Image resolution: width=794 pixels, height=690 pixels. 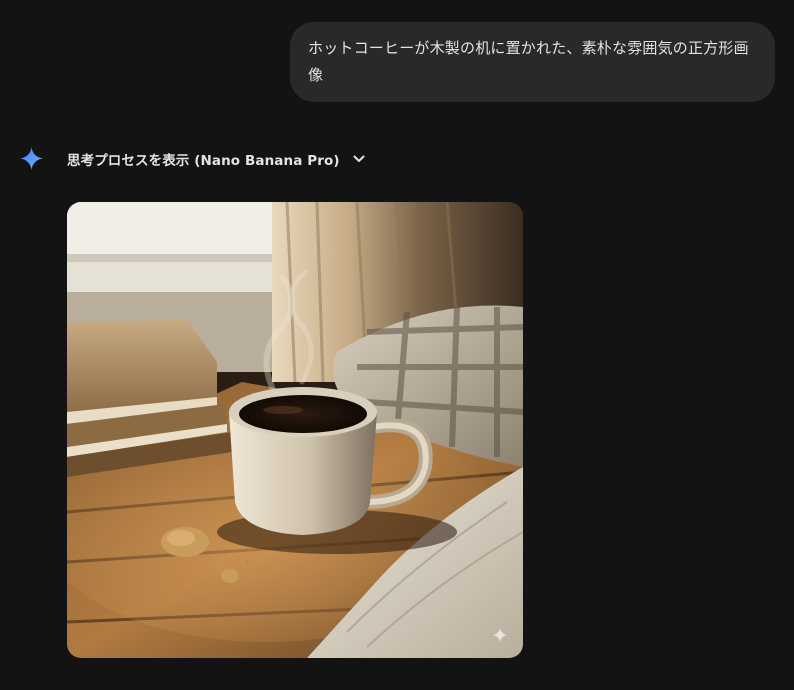 I want to click on user-message-text: ホットコーヒーが木製の机に置かれた、素朴な雰囲気の正方形画像, so click(x=528, y=61).